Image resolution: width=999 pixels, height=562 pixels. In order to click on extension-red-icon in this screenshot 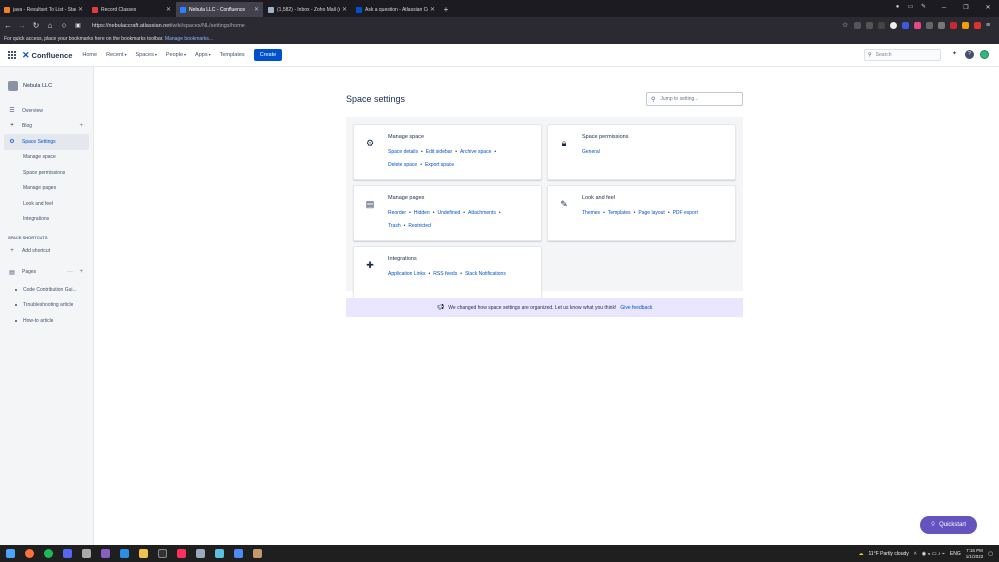, I will do `click(977, 25)`.